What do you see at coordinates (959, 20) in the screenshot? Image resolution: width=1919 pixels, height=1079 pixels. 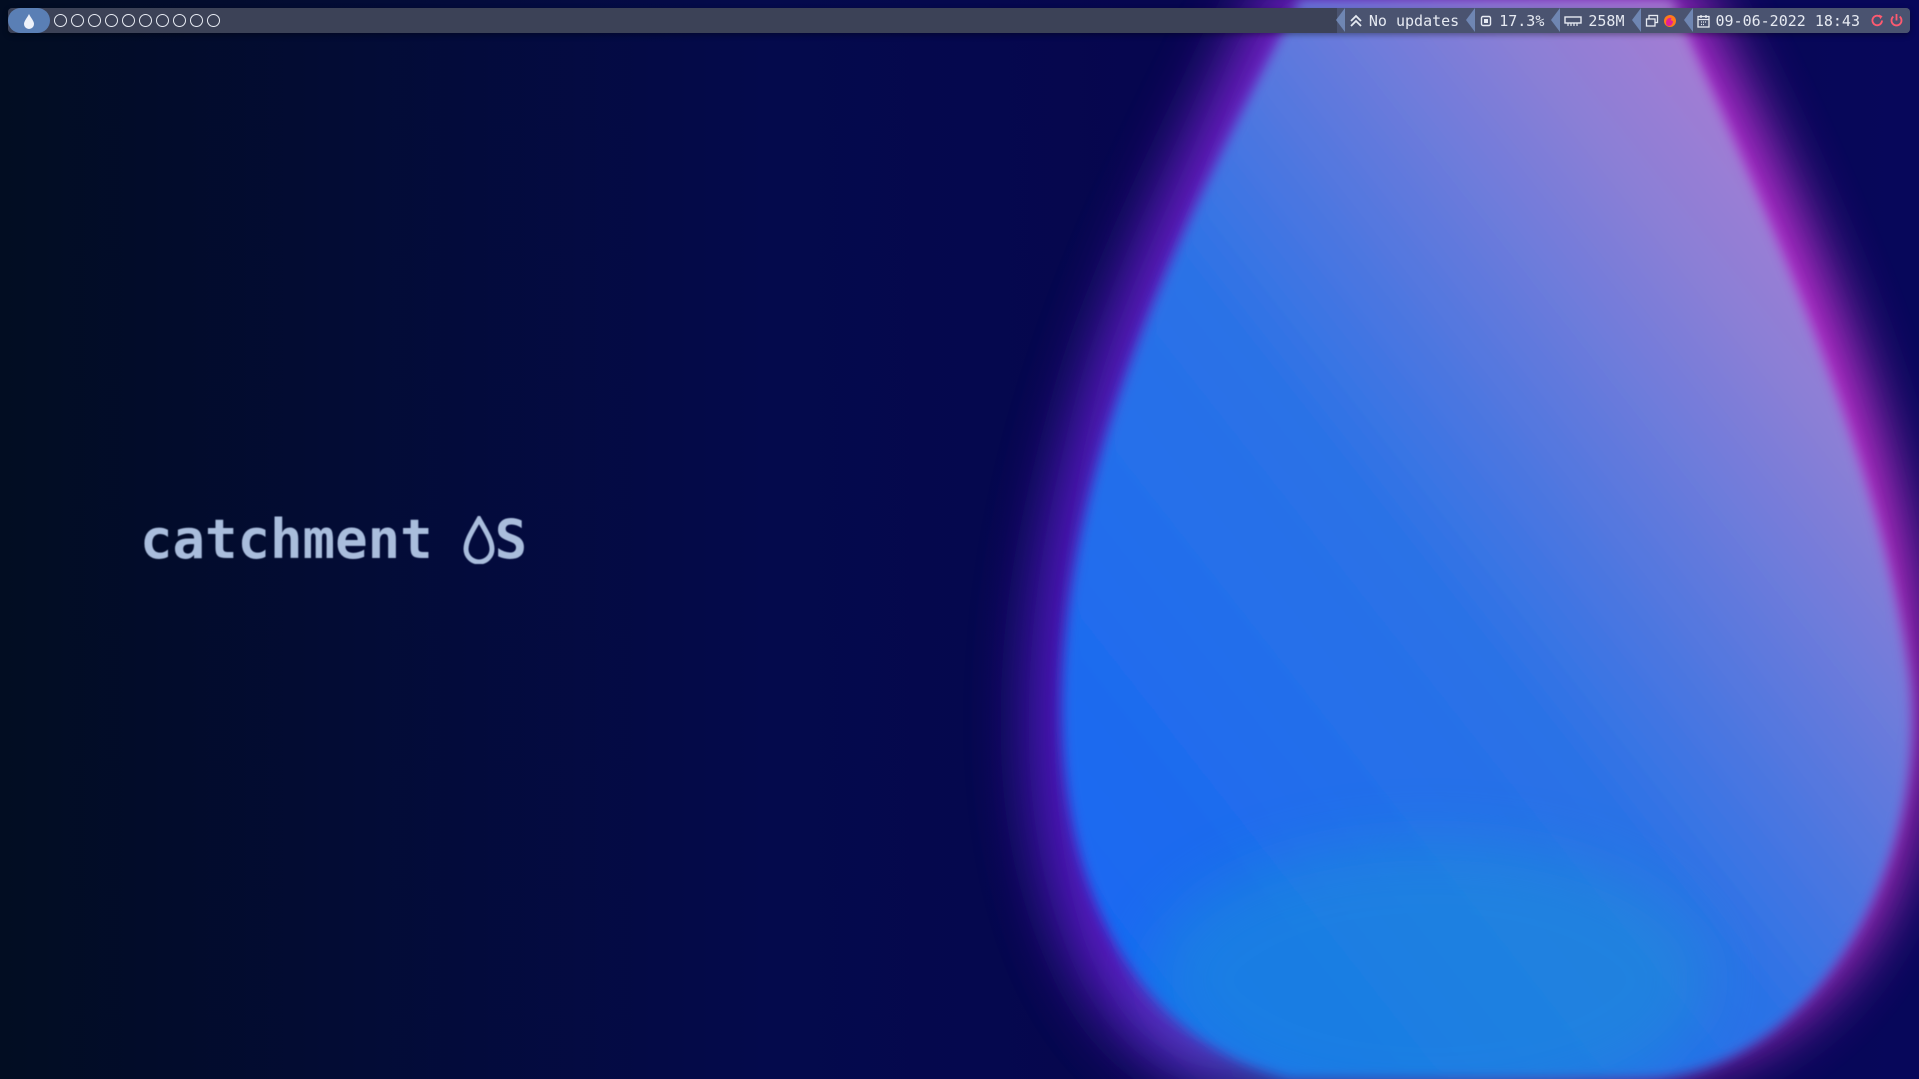 I see `top-bar: No updates 17.3% 258M 09-06-2022 18:43` at bounding box center [959, 20].